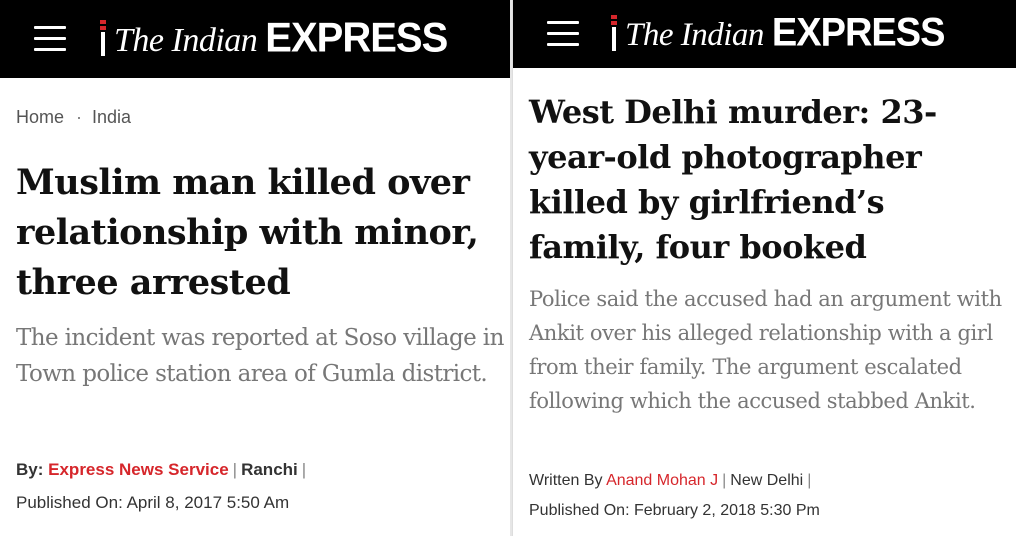  Describe the element at coordinates (662, 480) in the screenshot. I see `byline-author-link: Anand Mohan J` at that location.